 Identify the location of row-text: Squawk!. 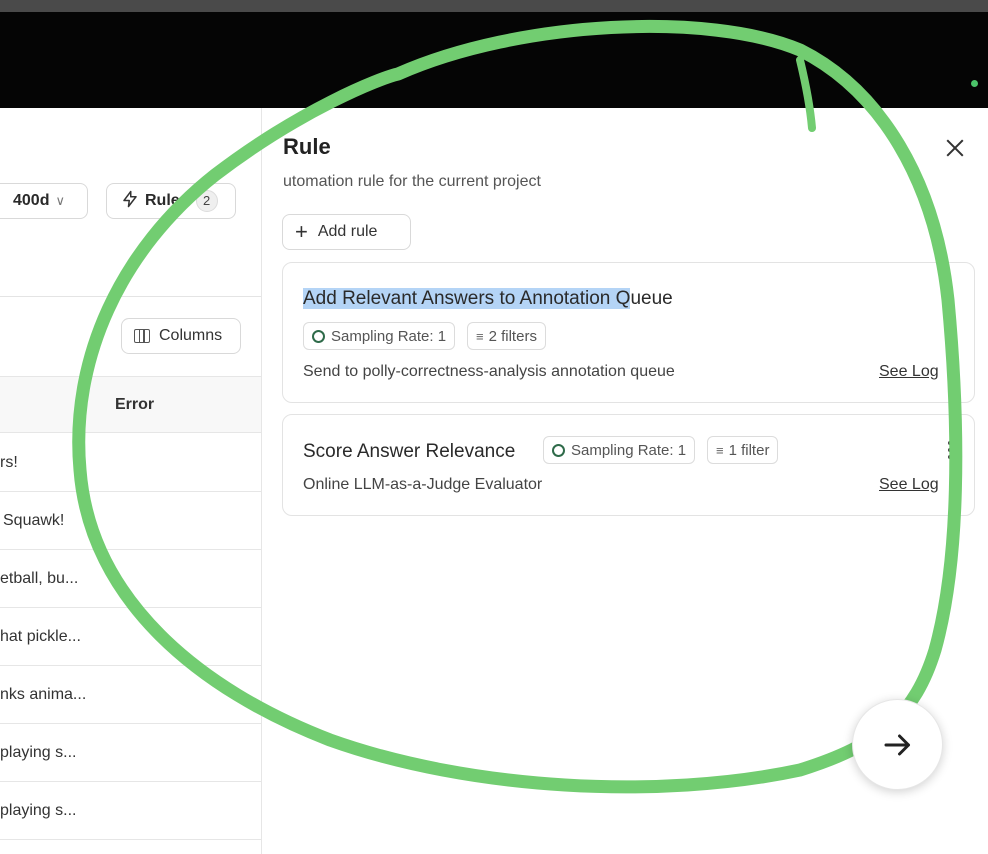
(34, 520).